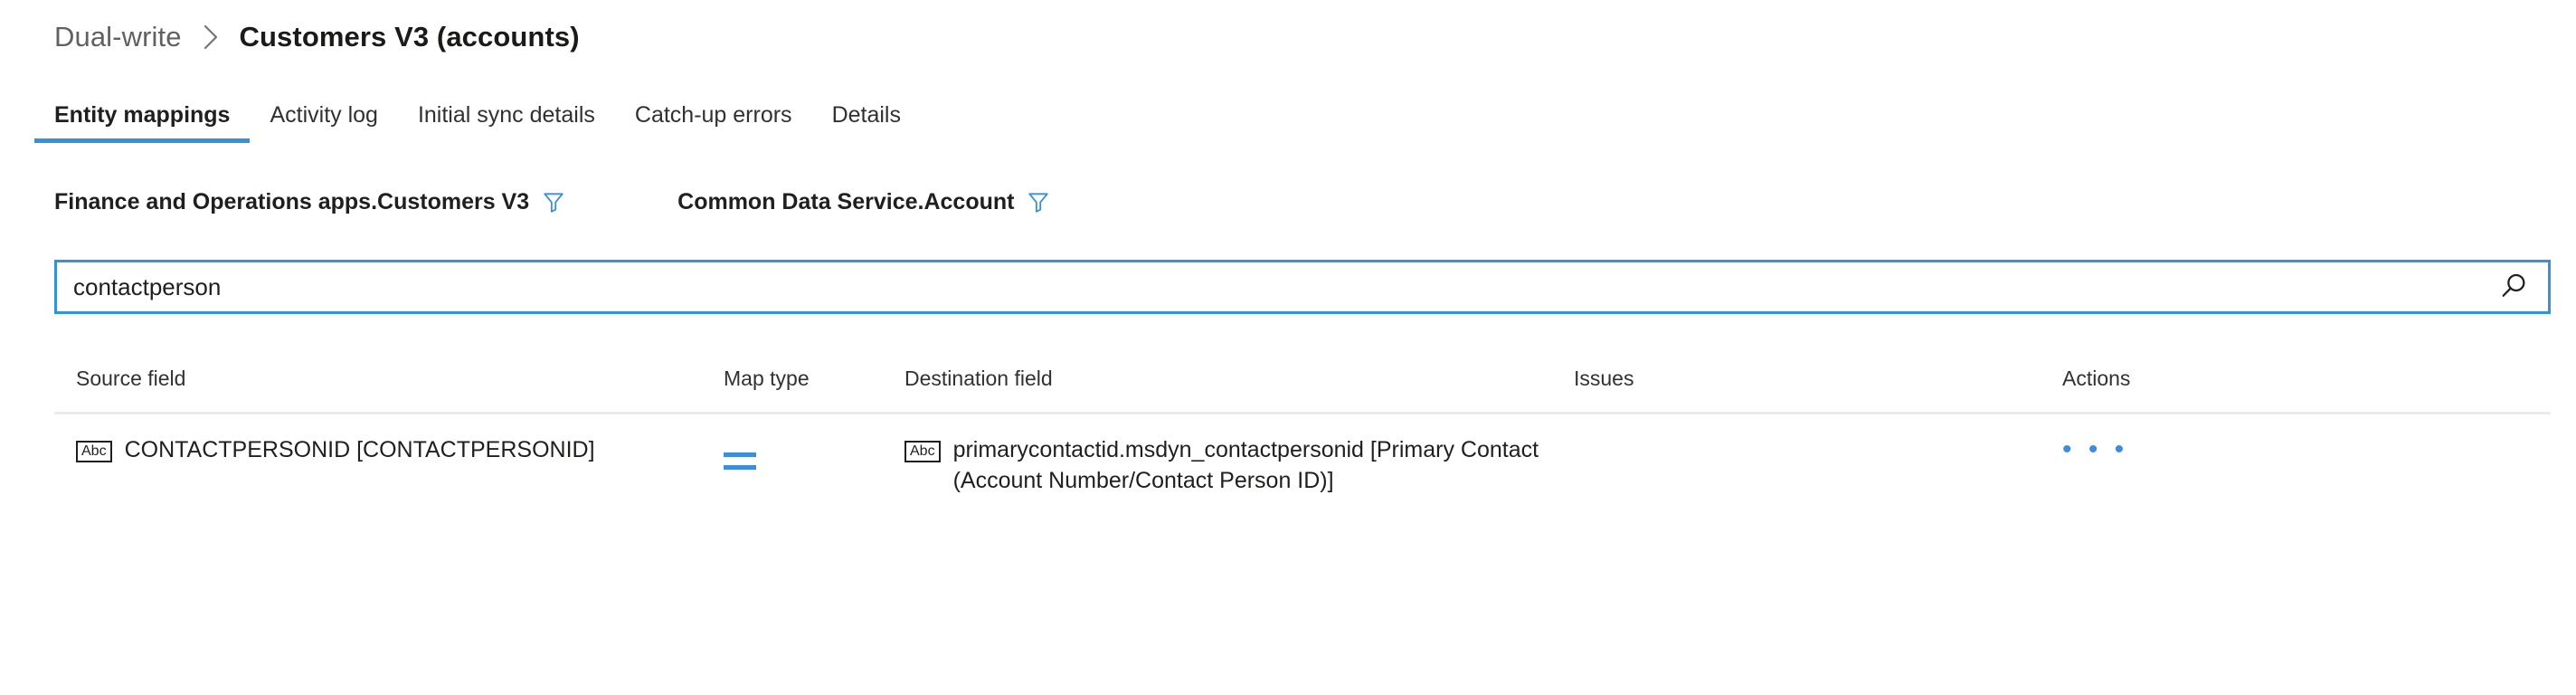 This screenshot has width=2576, height=695. What do you see at coordinates (1818, 379) in the screenshot?
I see `column-header-issues: Issues` at bounding box center [1818, 379].